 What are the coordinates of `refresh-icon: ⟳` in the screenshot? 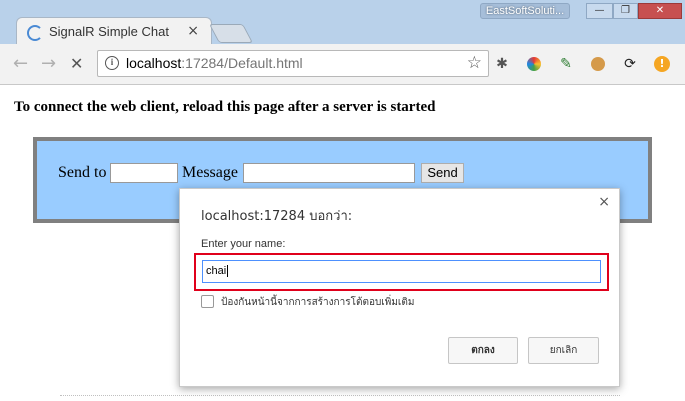 It's located at (630, 64).